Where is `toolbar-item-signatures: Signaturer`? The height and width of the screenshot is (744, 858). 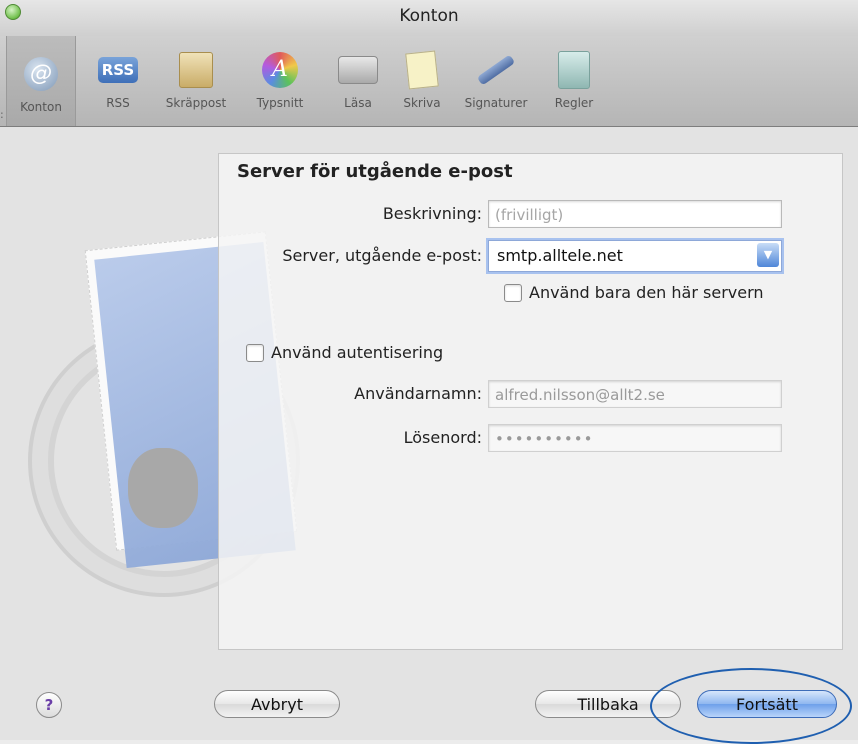 toolbar-item-signatures: Signaturer is located at coordinates (496, 80).